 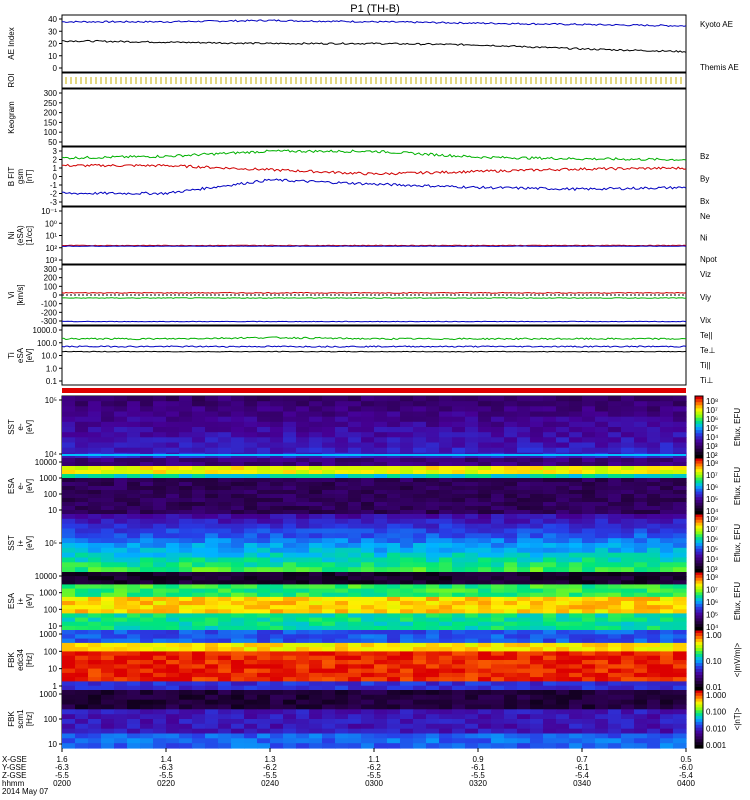 I want to click on panel-tick-label-fbk2-2: 10, so click(x=52, y=744).